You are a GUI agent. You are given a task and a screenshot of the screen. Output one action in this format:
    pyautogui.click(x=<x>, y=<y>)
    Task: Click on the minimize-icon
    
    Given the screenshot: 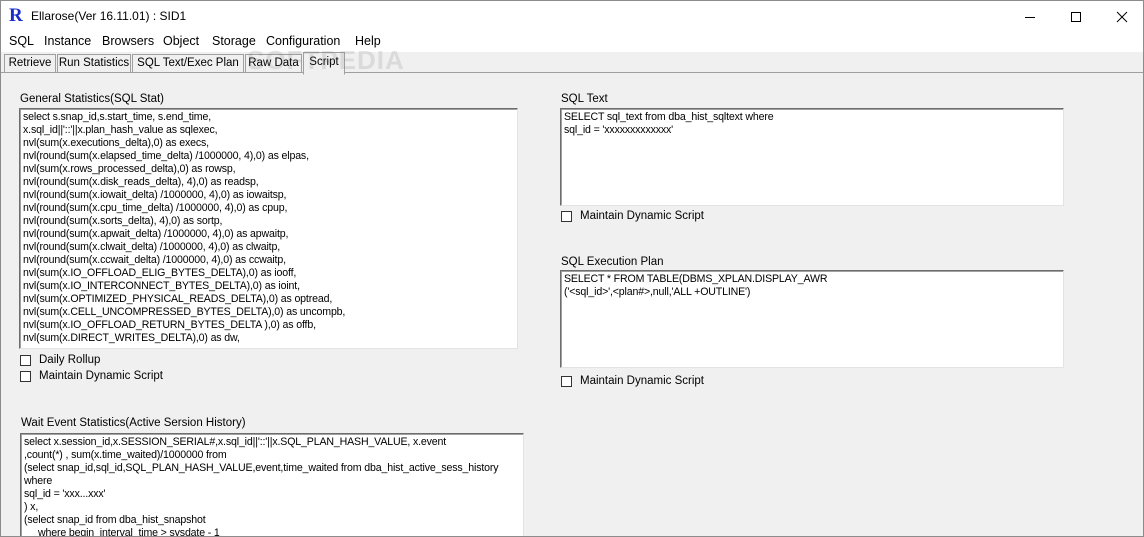 What is the action you would take?
    pyautogui.click(x=1030, y=17)
    